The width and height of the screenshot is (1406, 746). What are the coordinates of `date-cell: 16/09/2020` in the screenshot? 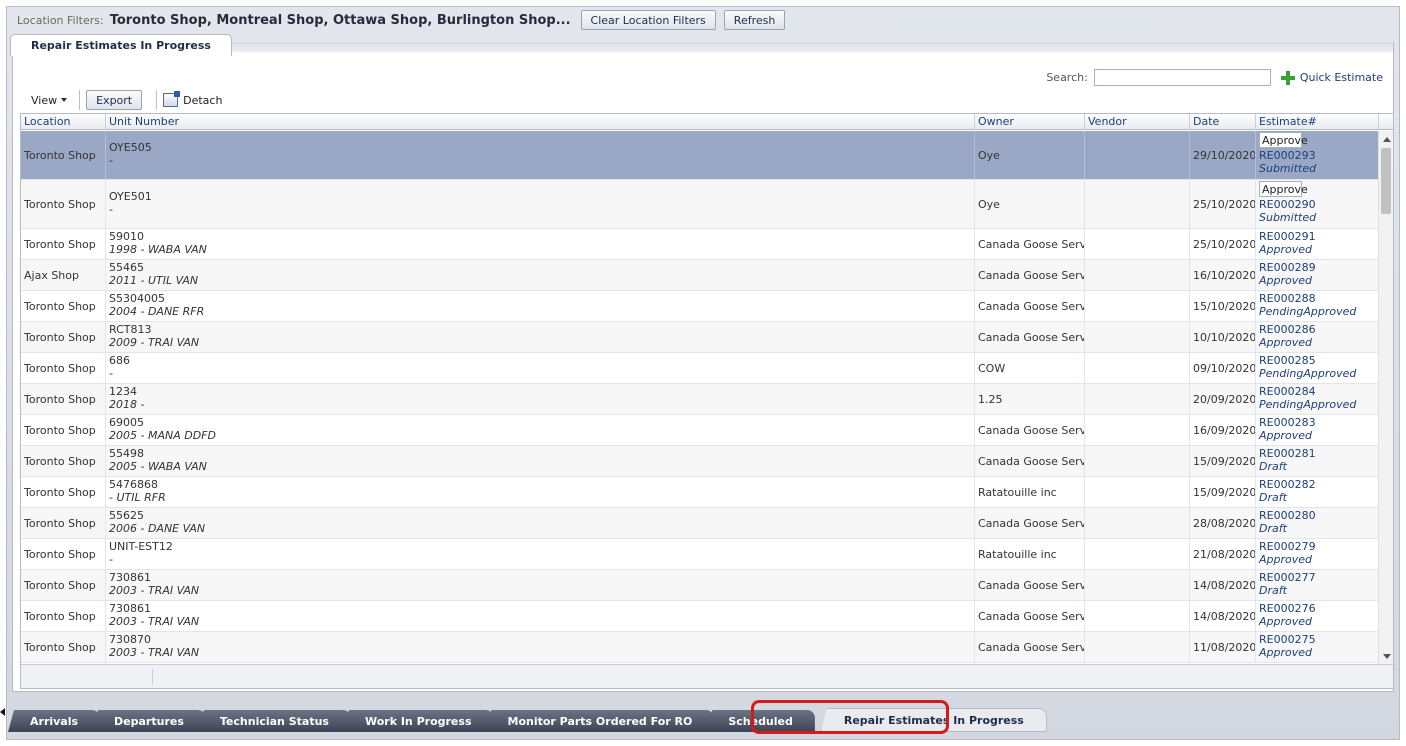 It's located at (1223, 430).